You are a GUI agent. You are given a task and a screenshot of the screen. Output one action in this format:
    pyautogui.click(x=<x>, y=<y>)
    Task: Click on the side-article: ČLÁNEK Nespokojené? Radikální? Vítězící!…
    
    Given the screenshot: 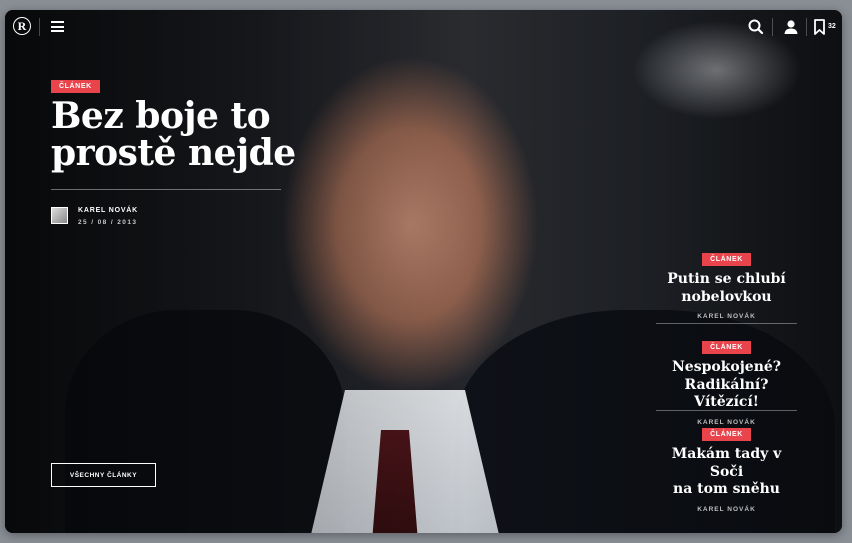 What is the action you would take?
    pyautogui.click(x=726, y=381)
    